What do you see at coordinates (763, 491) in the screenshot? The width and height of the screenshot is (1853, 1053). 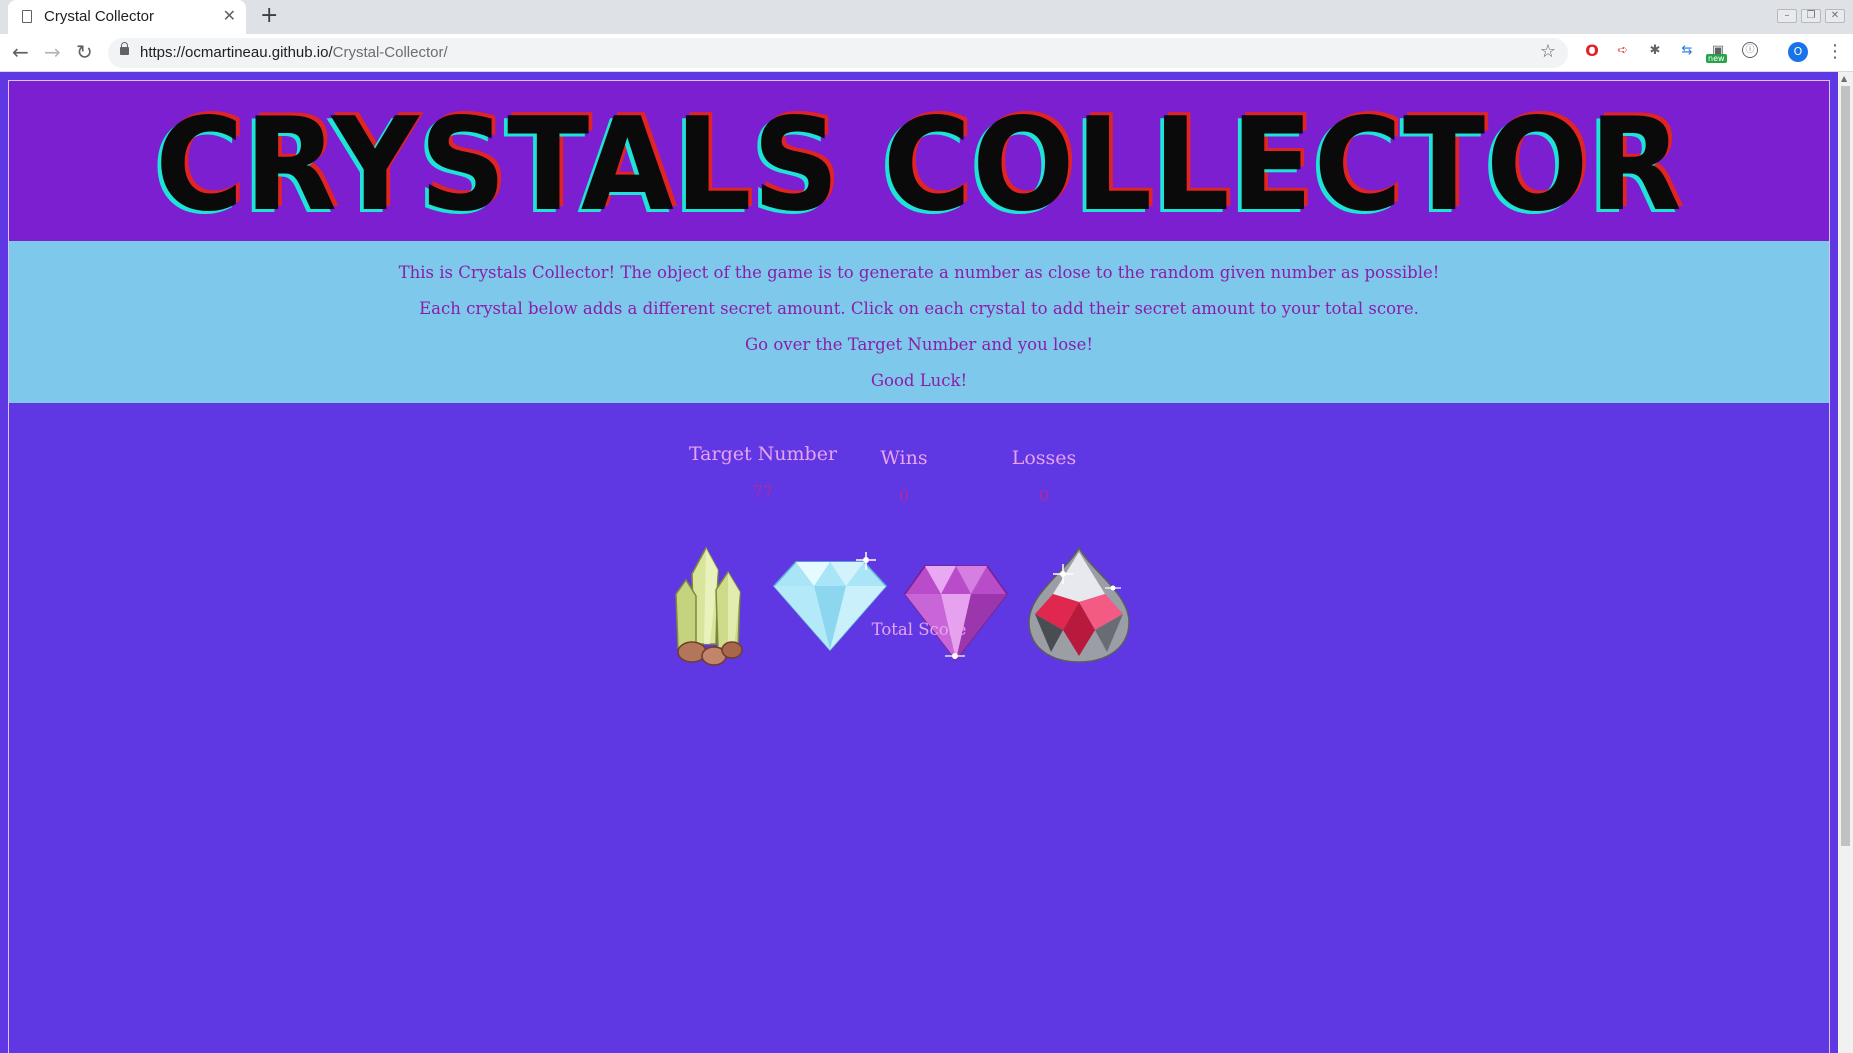 I see `target-number-value: 77` at bounding box center [763, 491].